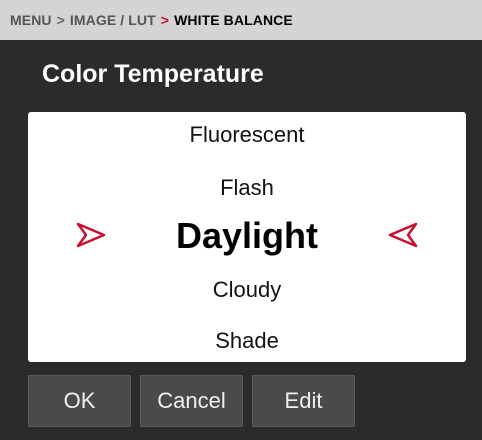 Image resolution: width=482 pixels, height=440 pixels. I want to click on cancel-button: Cancel, so click(191, 401).